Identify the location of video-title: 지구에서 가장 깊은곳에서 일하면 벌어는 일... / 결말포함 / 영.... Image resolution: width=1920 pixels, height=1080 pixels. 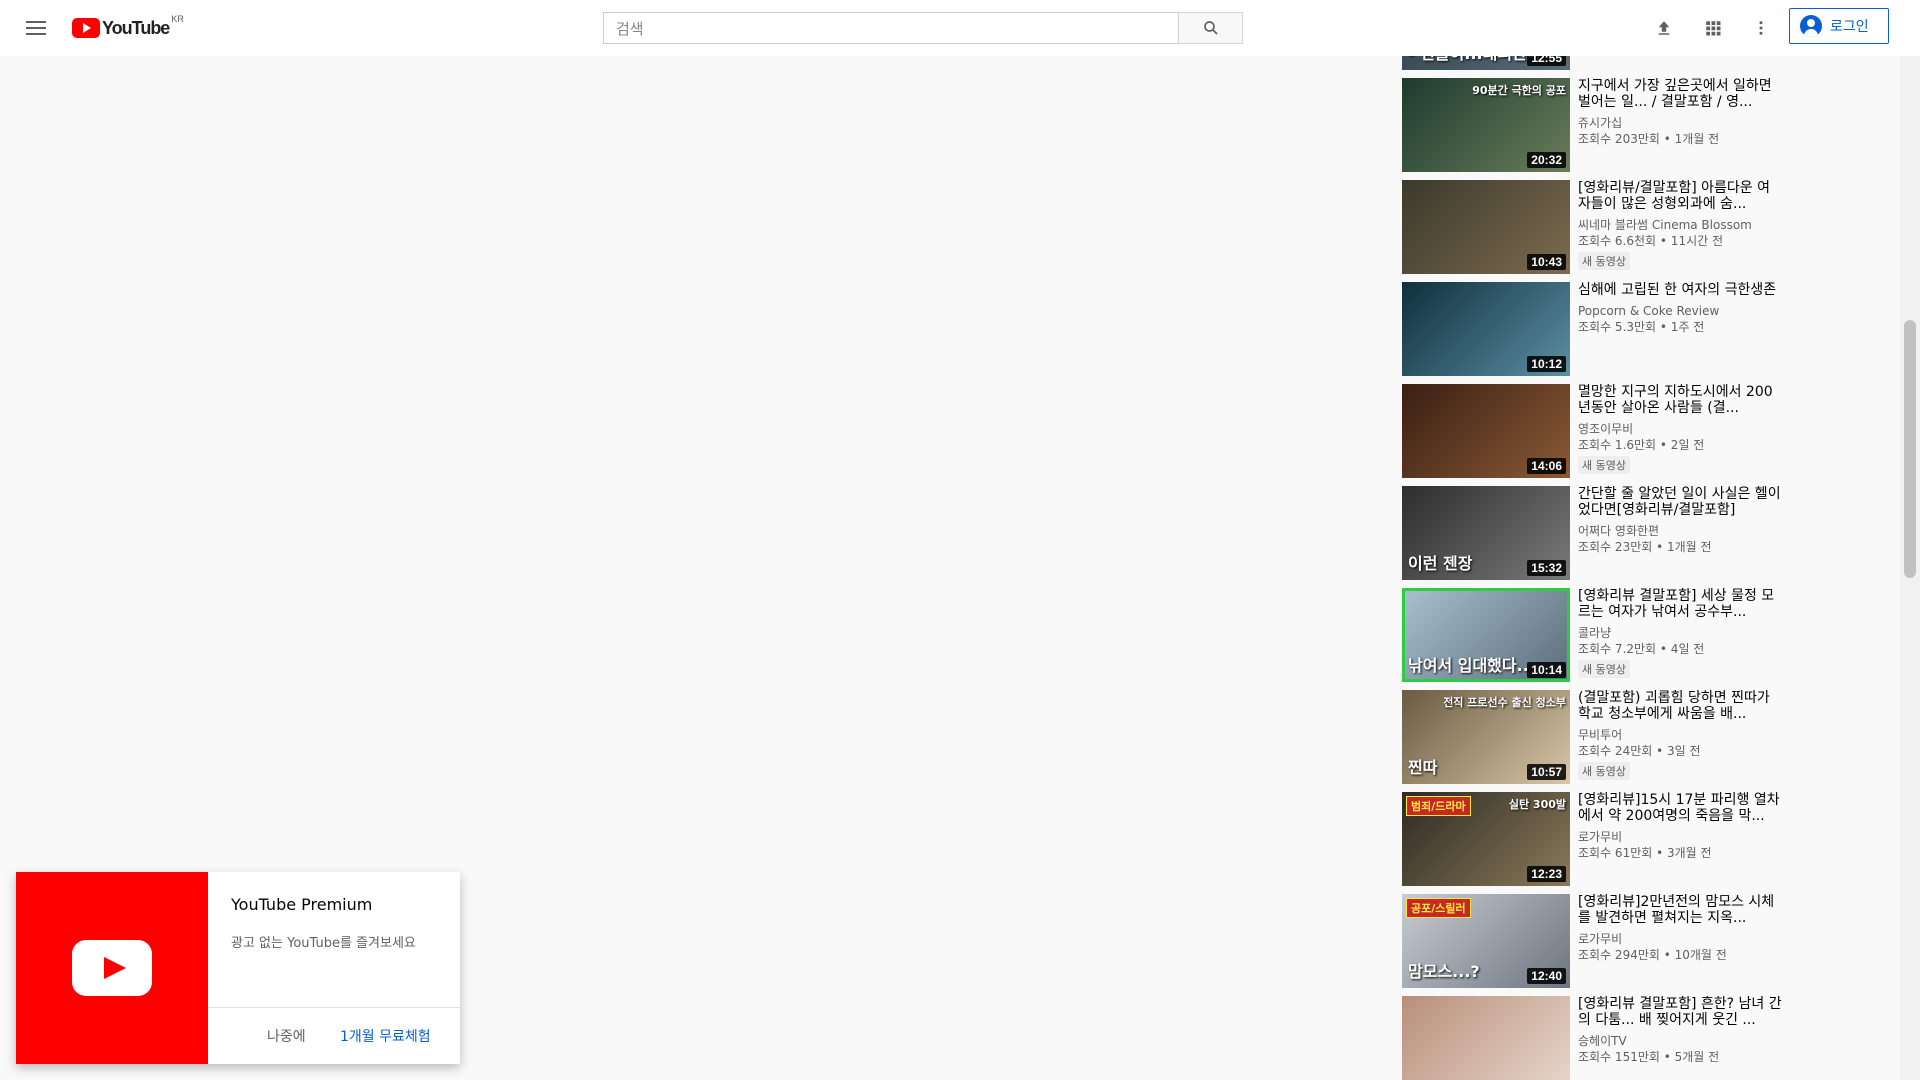
(1680, 94).